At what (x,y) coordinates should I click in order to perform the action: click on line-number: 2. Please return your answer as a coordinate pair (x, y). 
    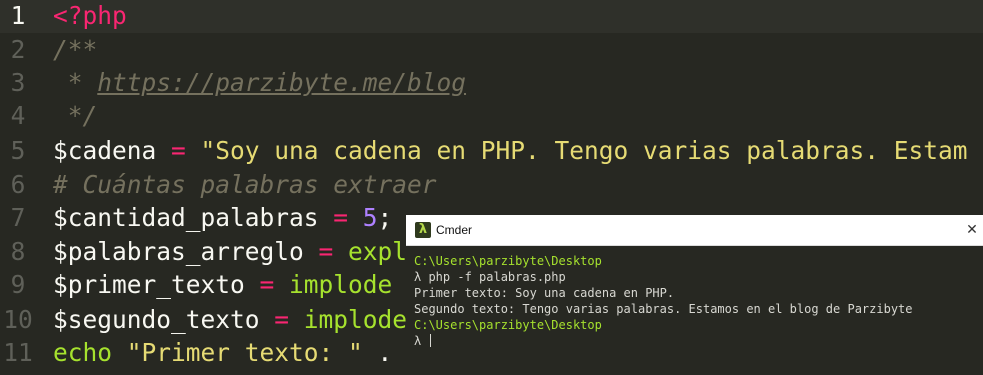
    Looking at the image, I should click on (18, 49).